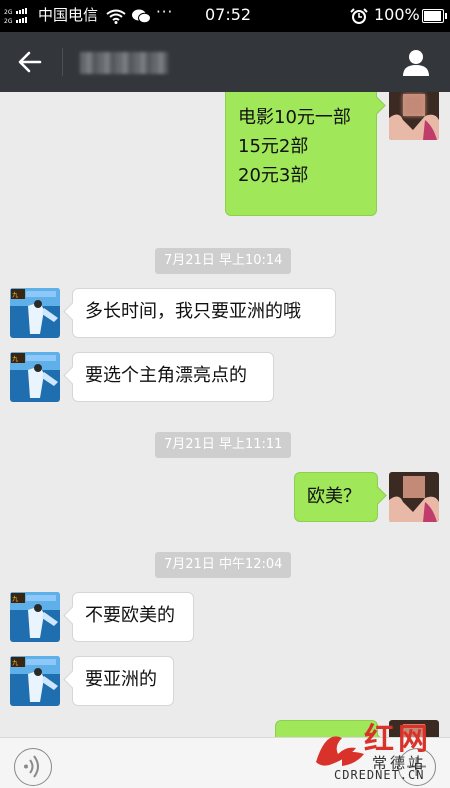 This screenshot has width=450, height=788. What do you see at coordinates (301, 154) in the screenshot?
I see `message-outgoing: 电影10元一部 15元2部 20元3部` at bounding box center [301, 154].